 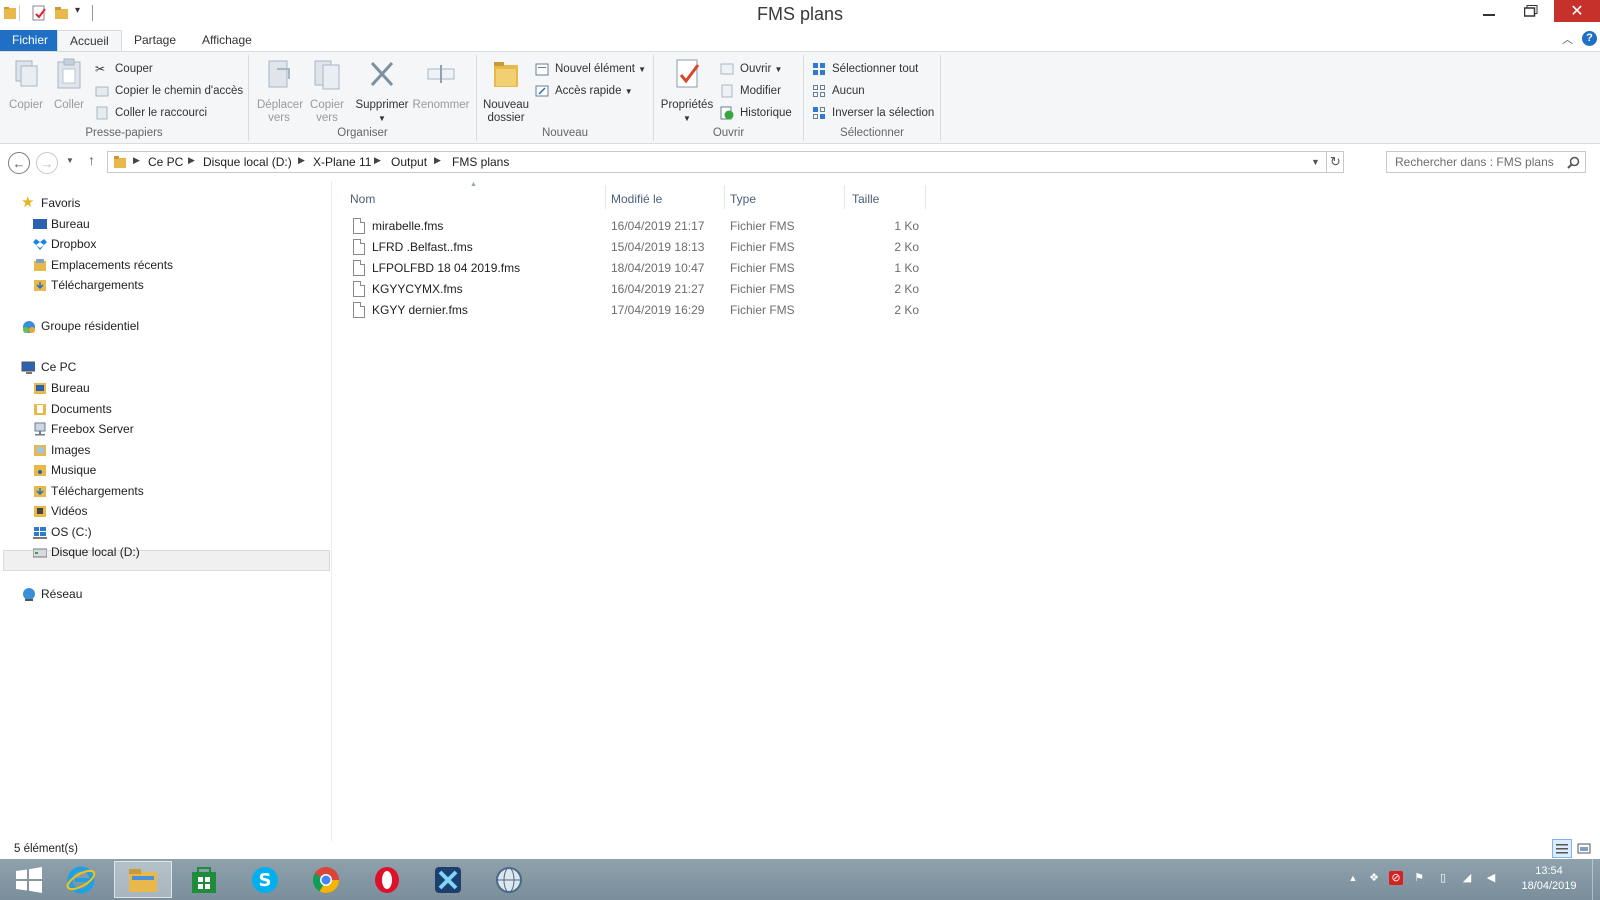 What do you see at coordinates (1491, 878) in the screenshot?
I see `tray-volume-icon: ◀` at bounding box center [1491, 878].